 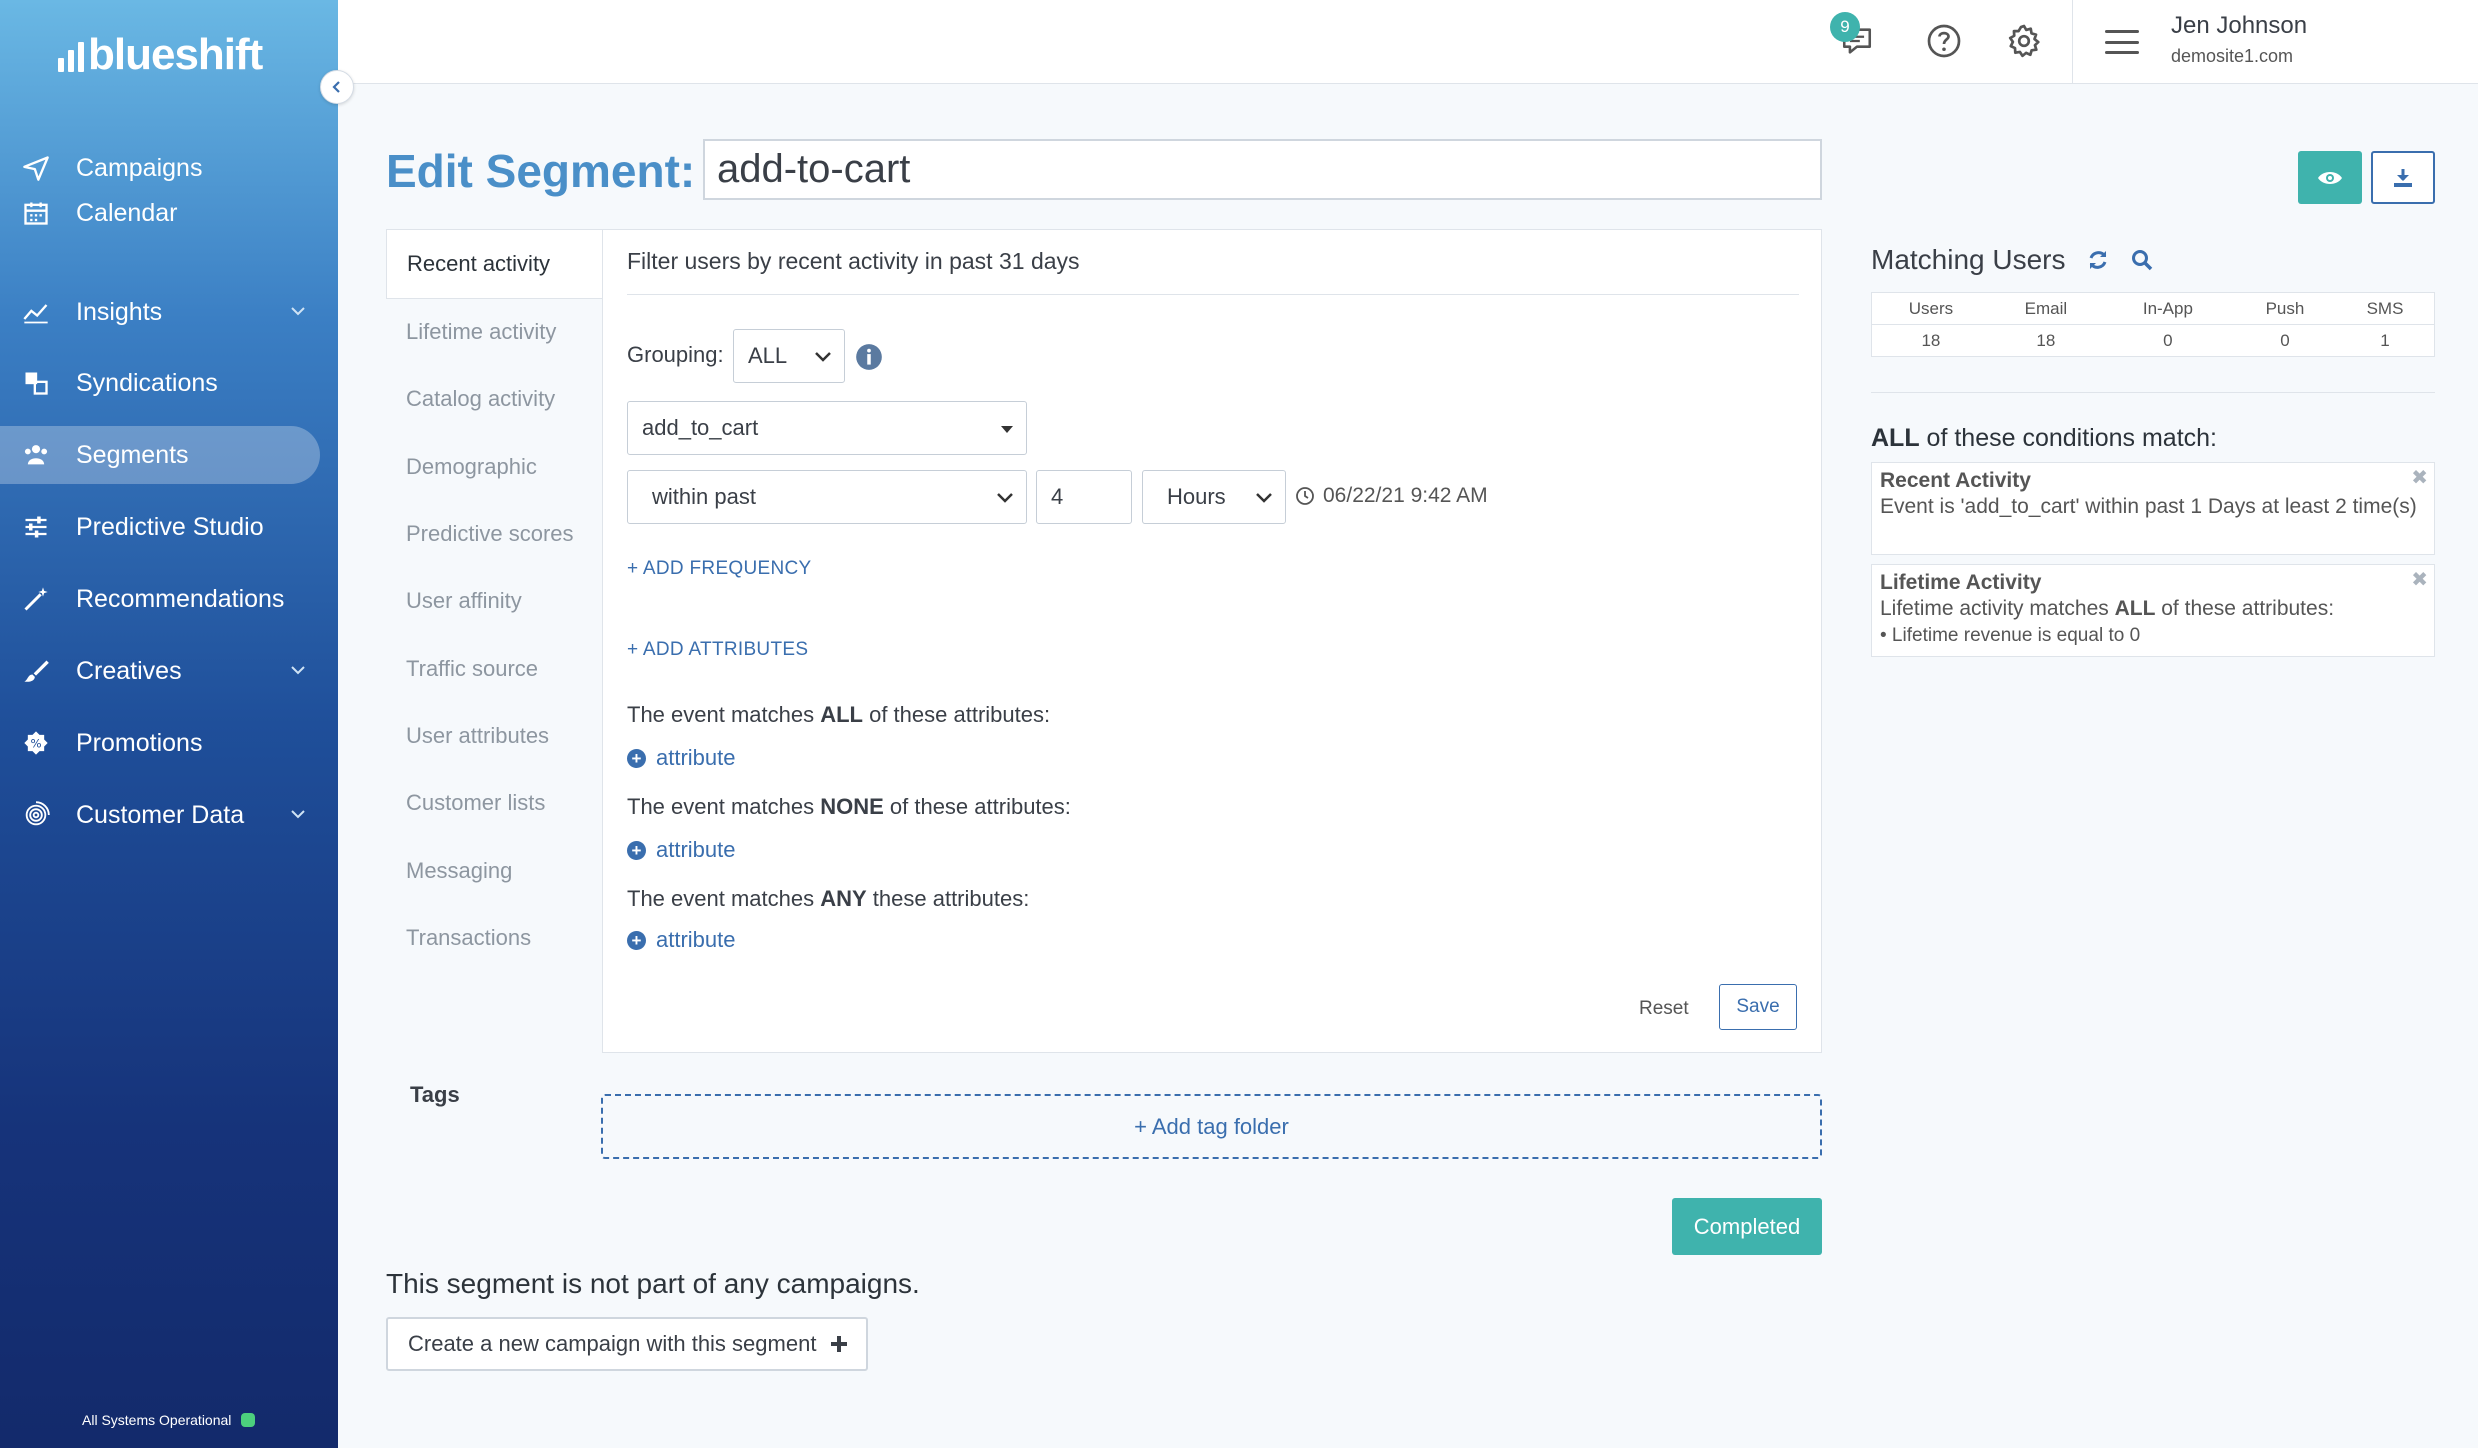 What do you see at coordinates (681, 758) in the screenshot?
I see `add-all-attribute-link: + attribute` at bounding box center [681, 758].